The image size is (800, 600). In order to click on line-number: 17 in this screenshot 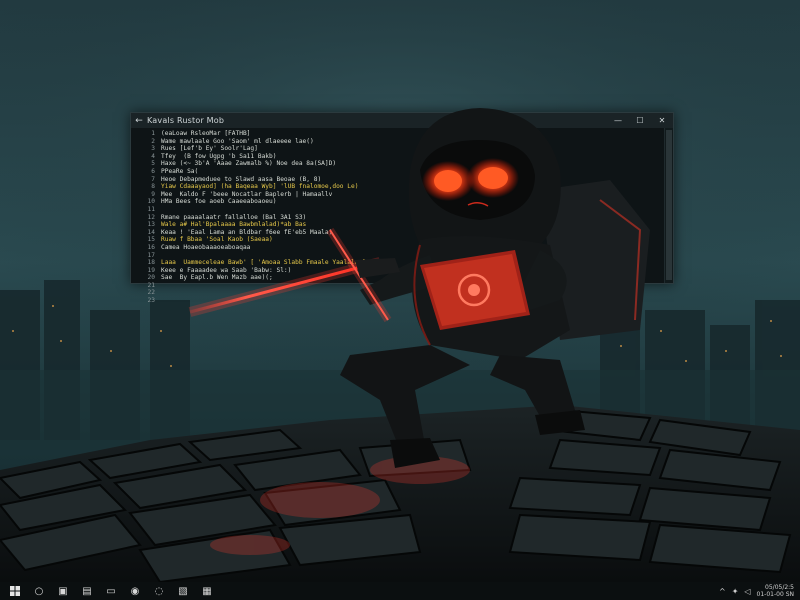, I will do `click(151, 255)`.